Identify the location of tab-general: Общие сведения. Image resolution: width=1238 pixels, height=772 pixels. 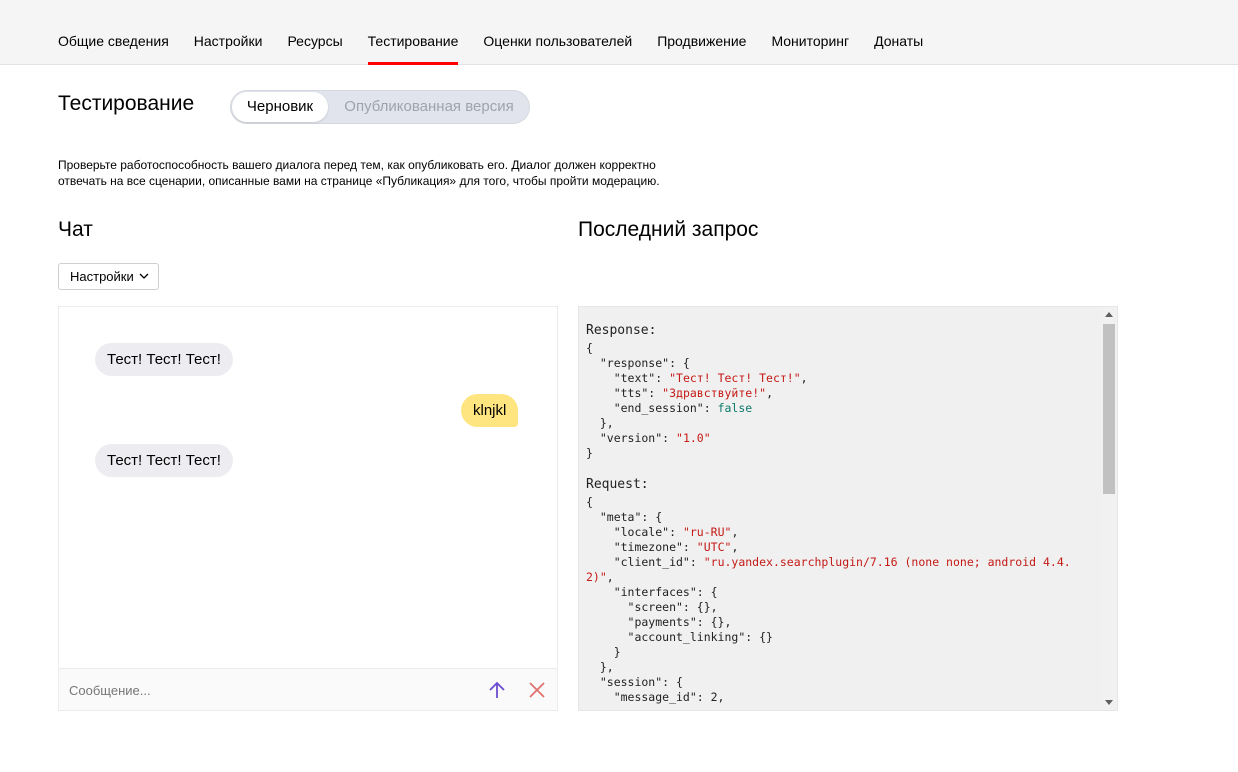
(113, 32).